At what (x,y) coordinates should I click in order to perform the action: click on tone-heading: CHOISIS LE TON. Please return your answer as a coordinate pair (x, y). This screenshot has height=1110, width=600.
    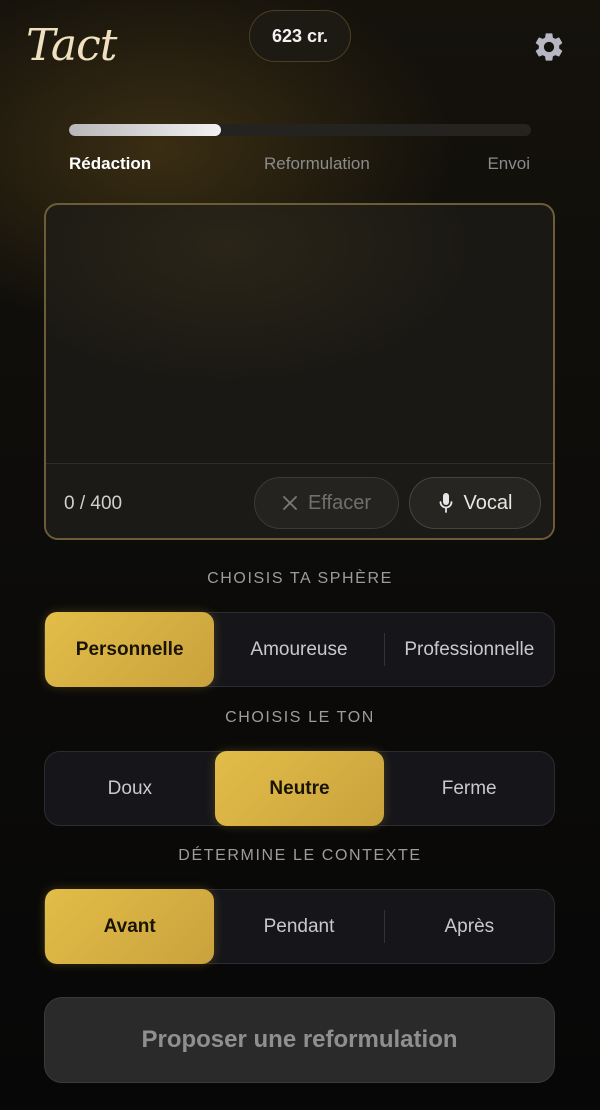
    Looking at the image, I should click on (300, 717).